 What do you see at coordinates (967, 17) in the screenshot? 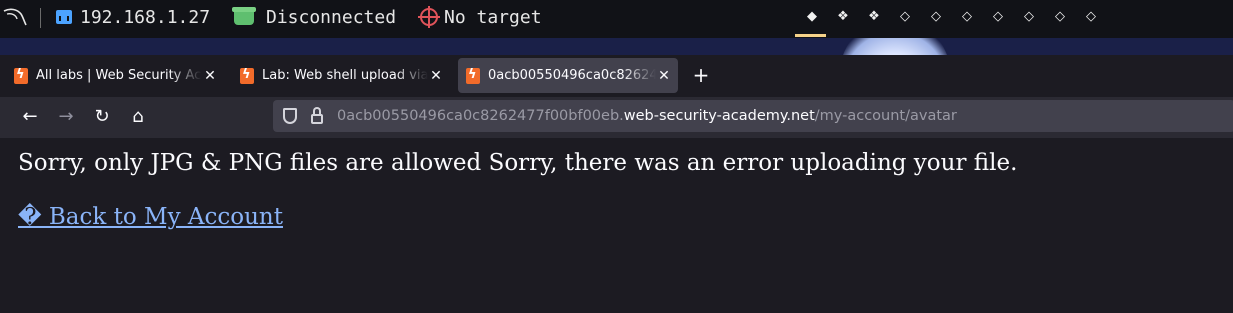
I see `workspace-6: ◇` at bounding box center [967, 17].